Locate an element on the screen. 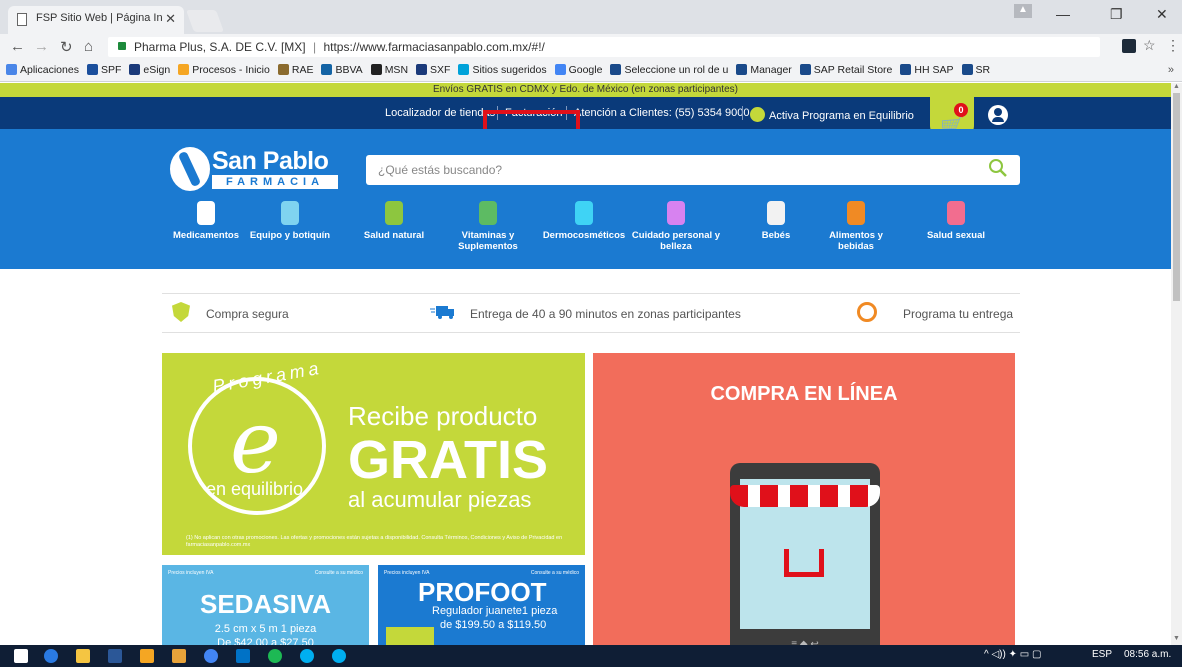 This screenshot has height=667, width=1182. category-item: Salud natural is located at coordinates (394, 221).